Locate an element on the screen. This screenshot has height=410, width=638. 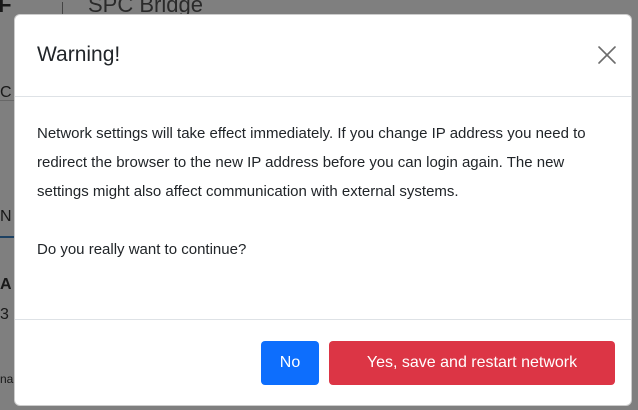
close-icon is located at coordinates (607, 55).